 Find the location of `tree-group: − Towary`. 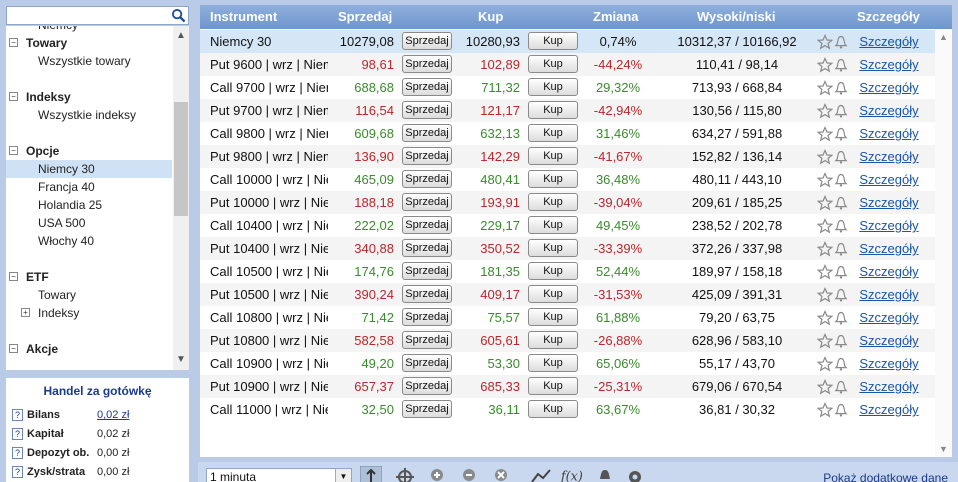

tree-group: − Towary is located at coordinates (89, 43).